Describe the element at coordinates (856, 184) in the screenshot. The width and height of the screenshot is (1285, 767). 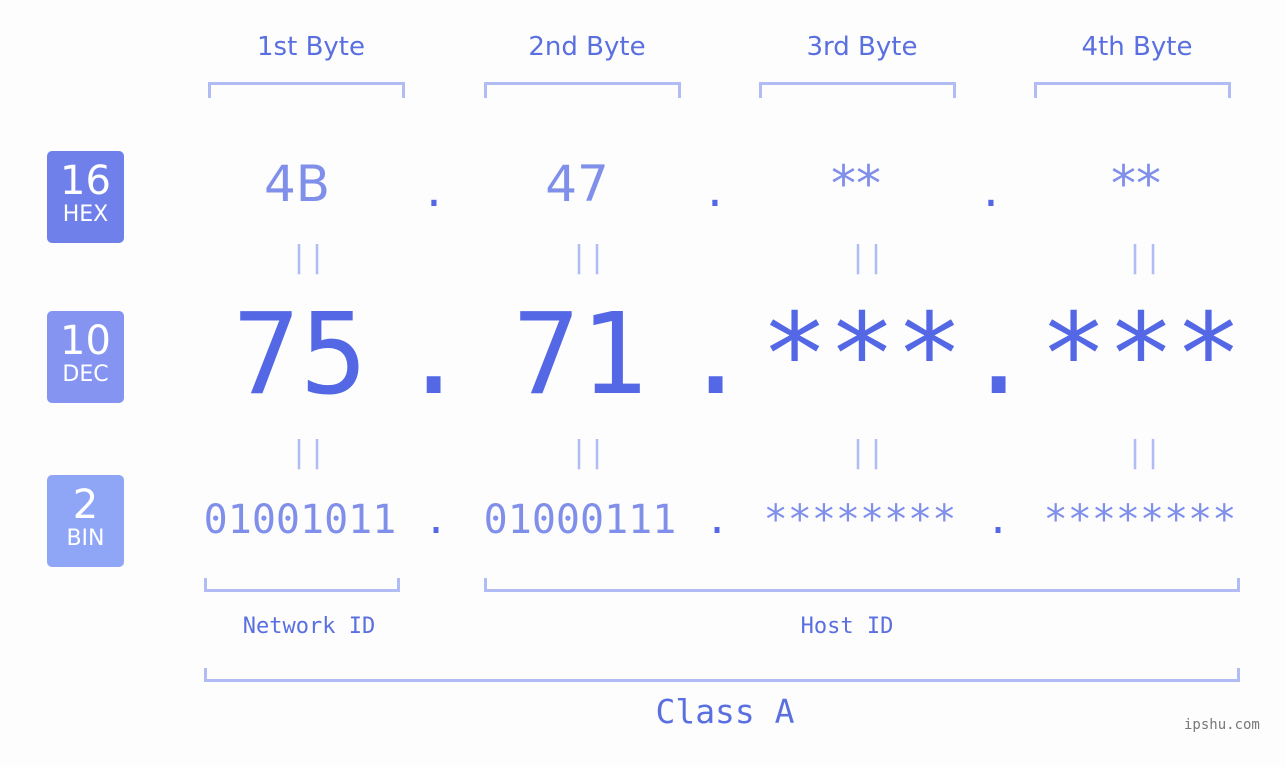
I see `hex-byte-3: **` at that location.